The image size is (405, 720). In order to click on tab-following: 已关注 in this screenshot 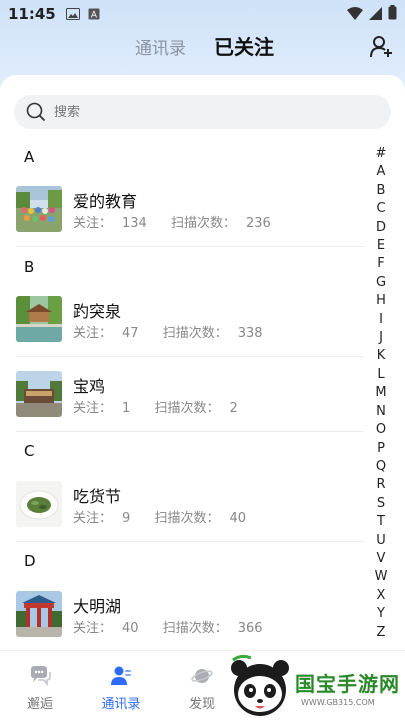, I will do `click(244, 45)`.